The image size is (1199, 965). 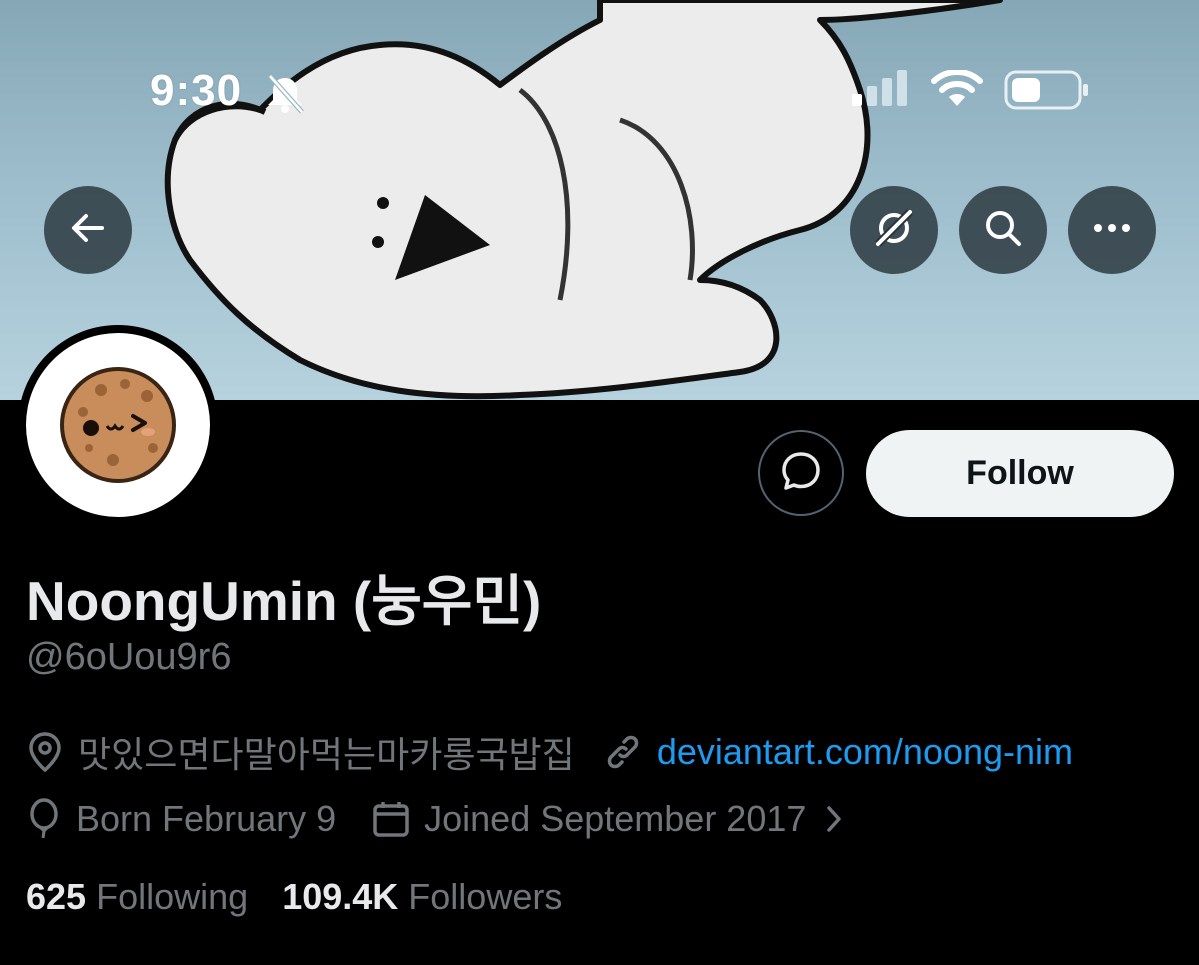 I want to click on grok-button, so click(x=894, y=230).